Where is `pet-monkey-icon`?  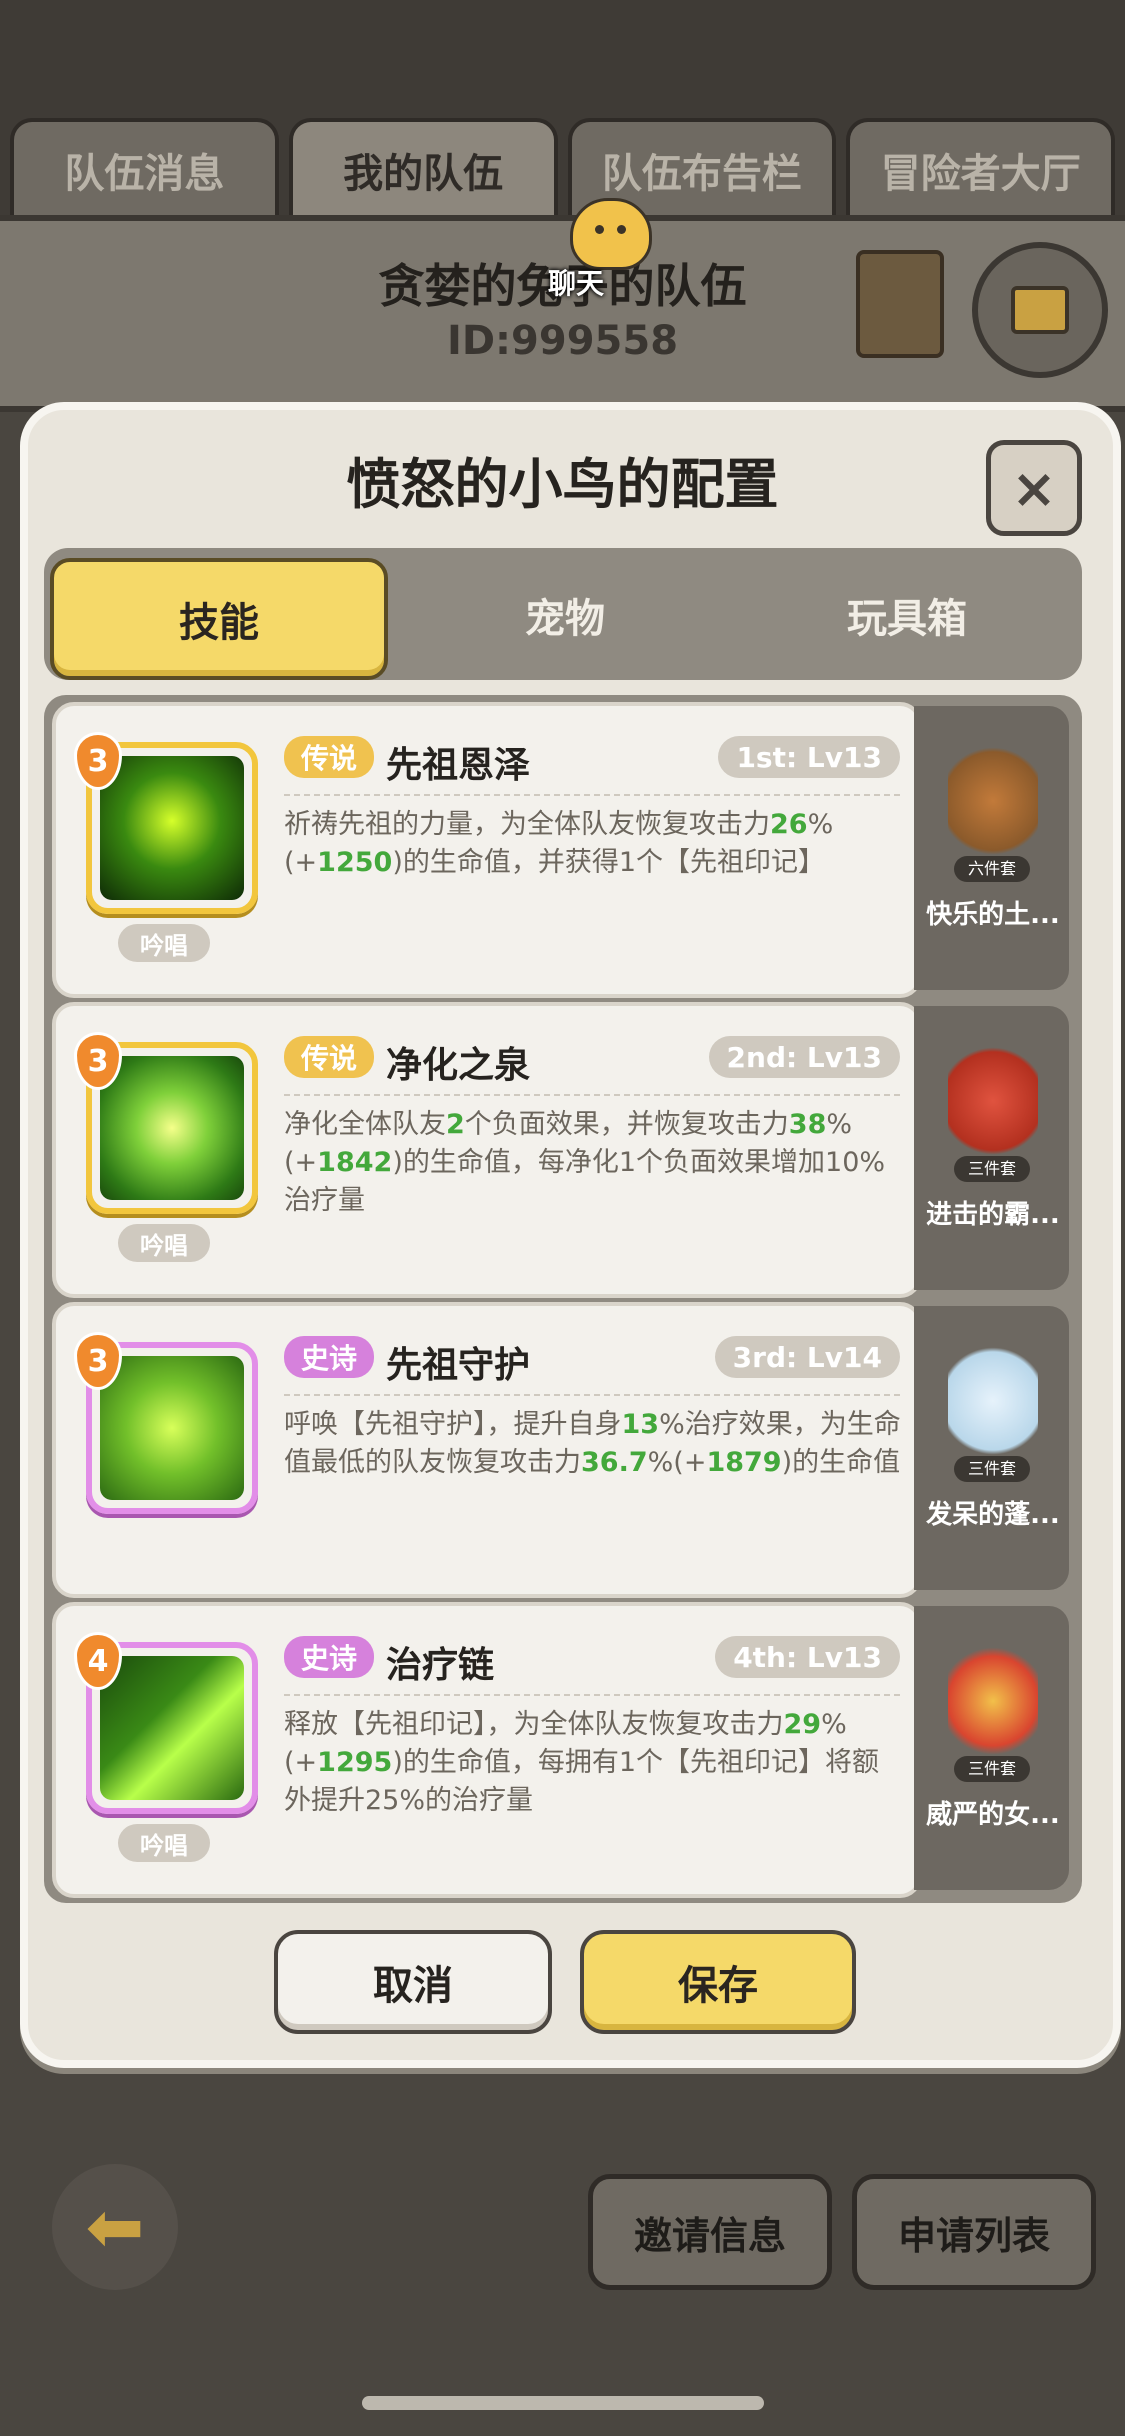
pet-monkey-icon is located at coordinates (993, 794).